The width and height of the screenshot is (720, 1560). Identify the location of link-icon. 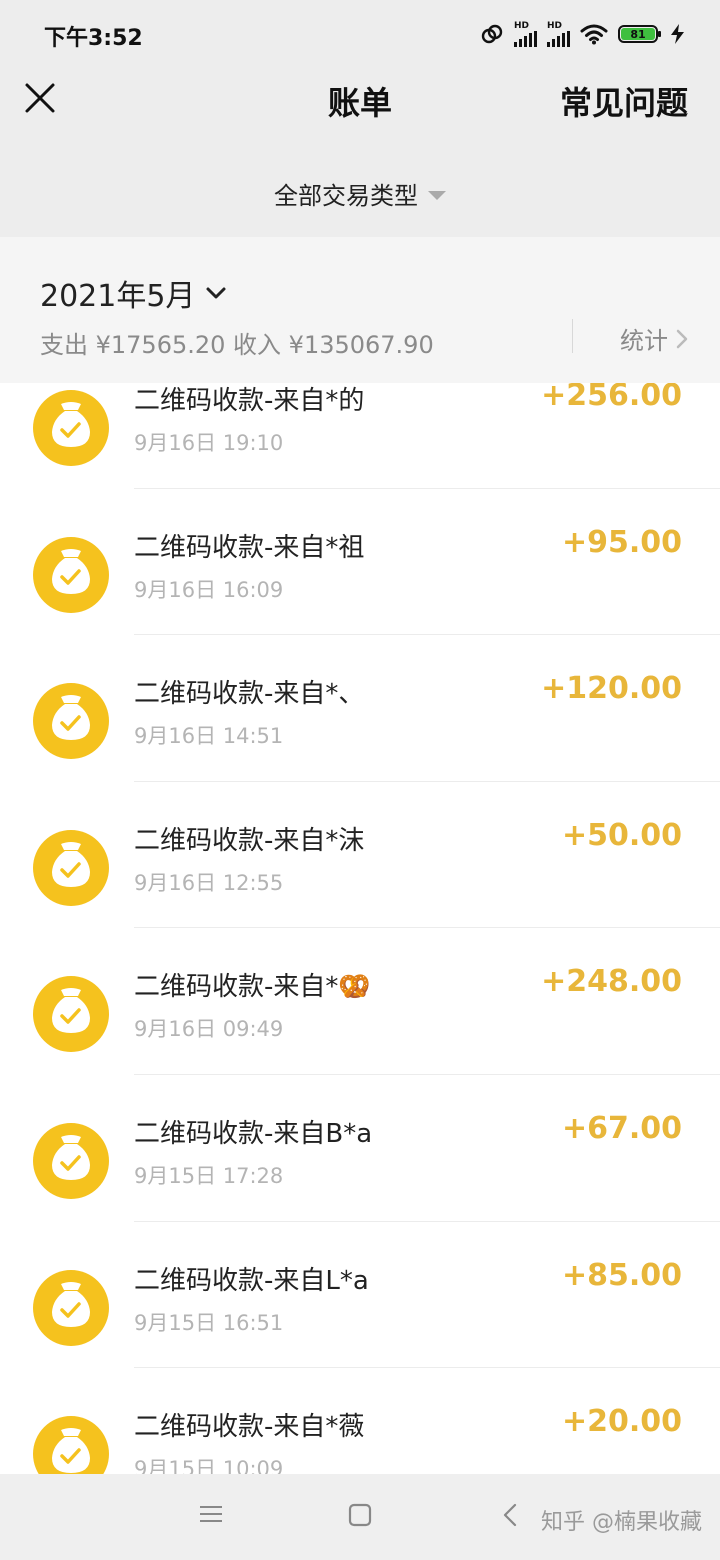
(492, 34).